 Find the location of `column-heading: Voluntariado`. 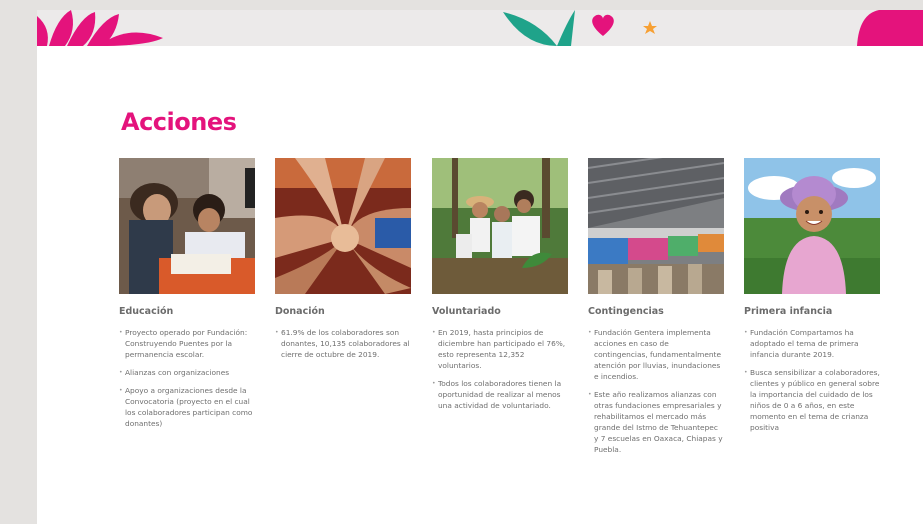

column-heading: Voluntariado is located at coordinates (466, 311).